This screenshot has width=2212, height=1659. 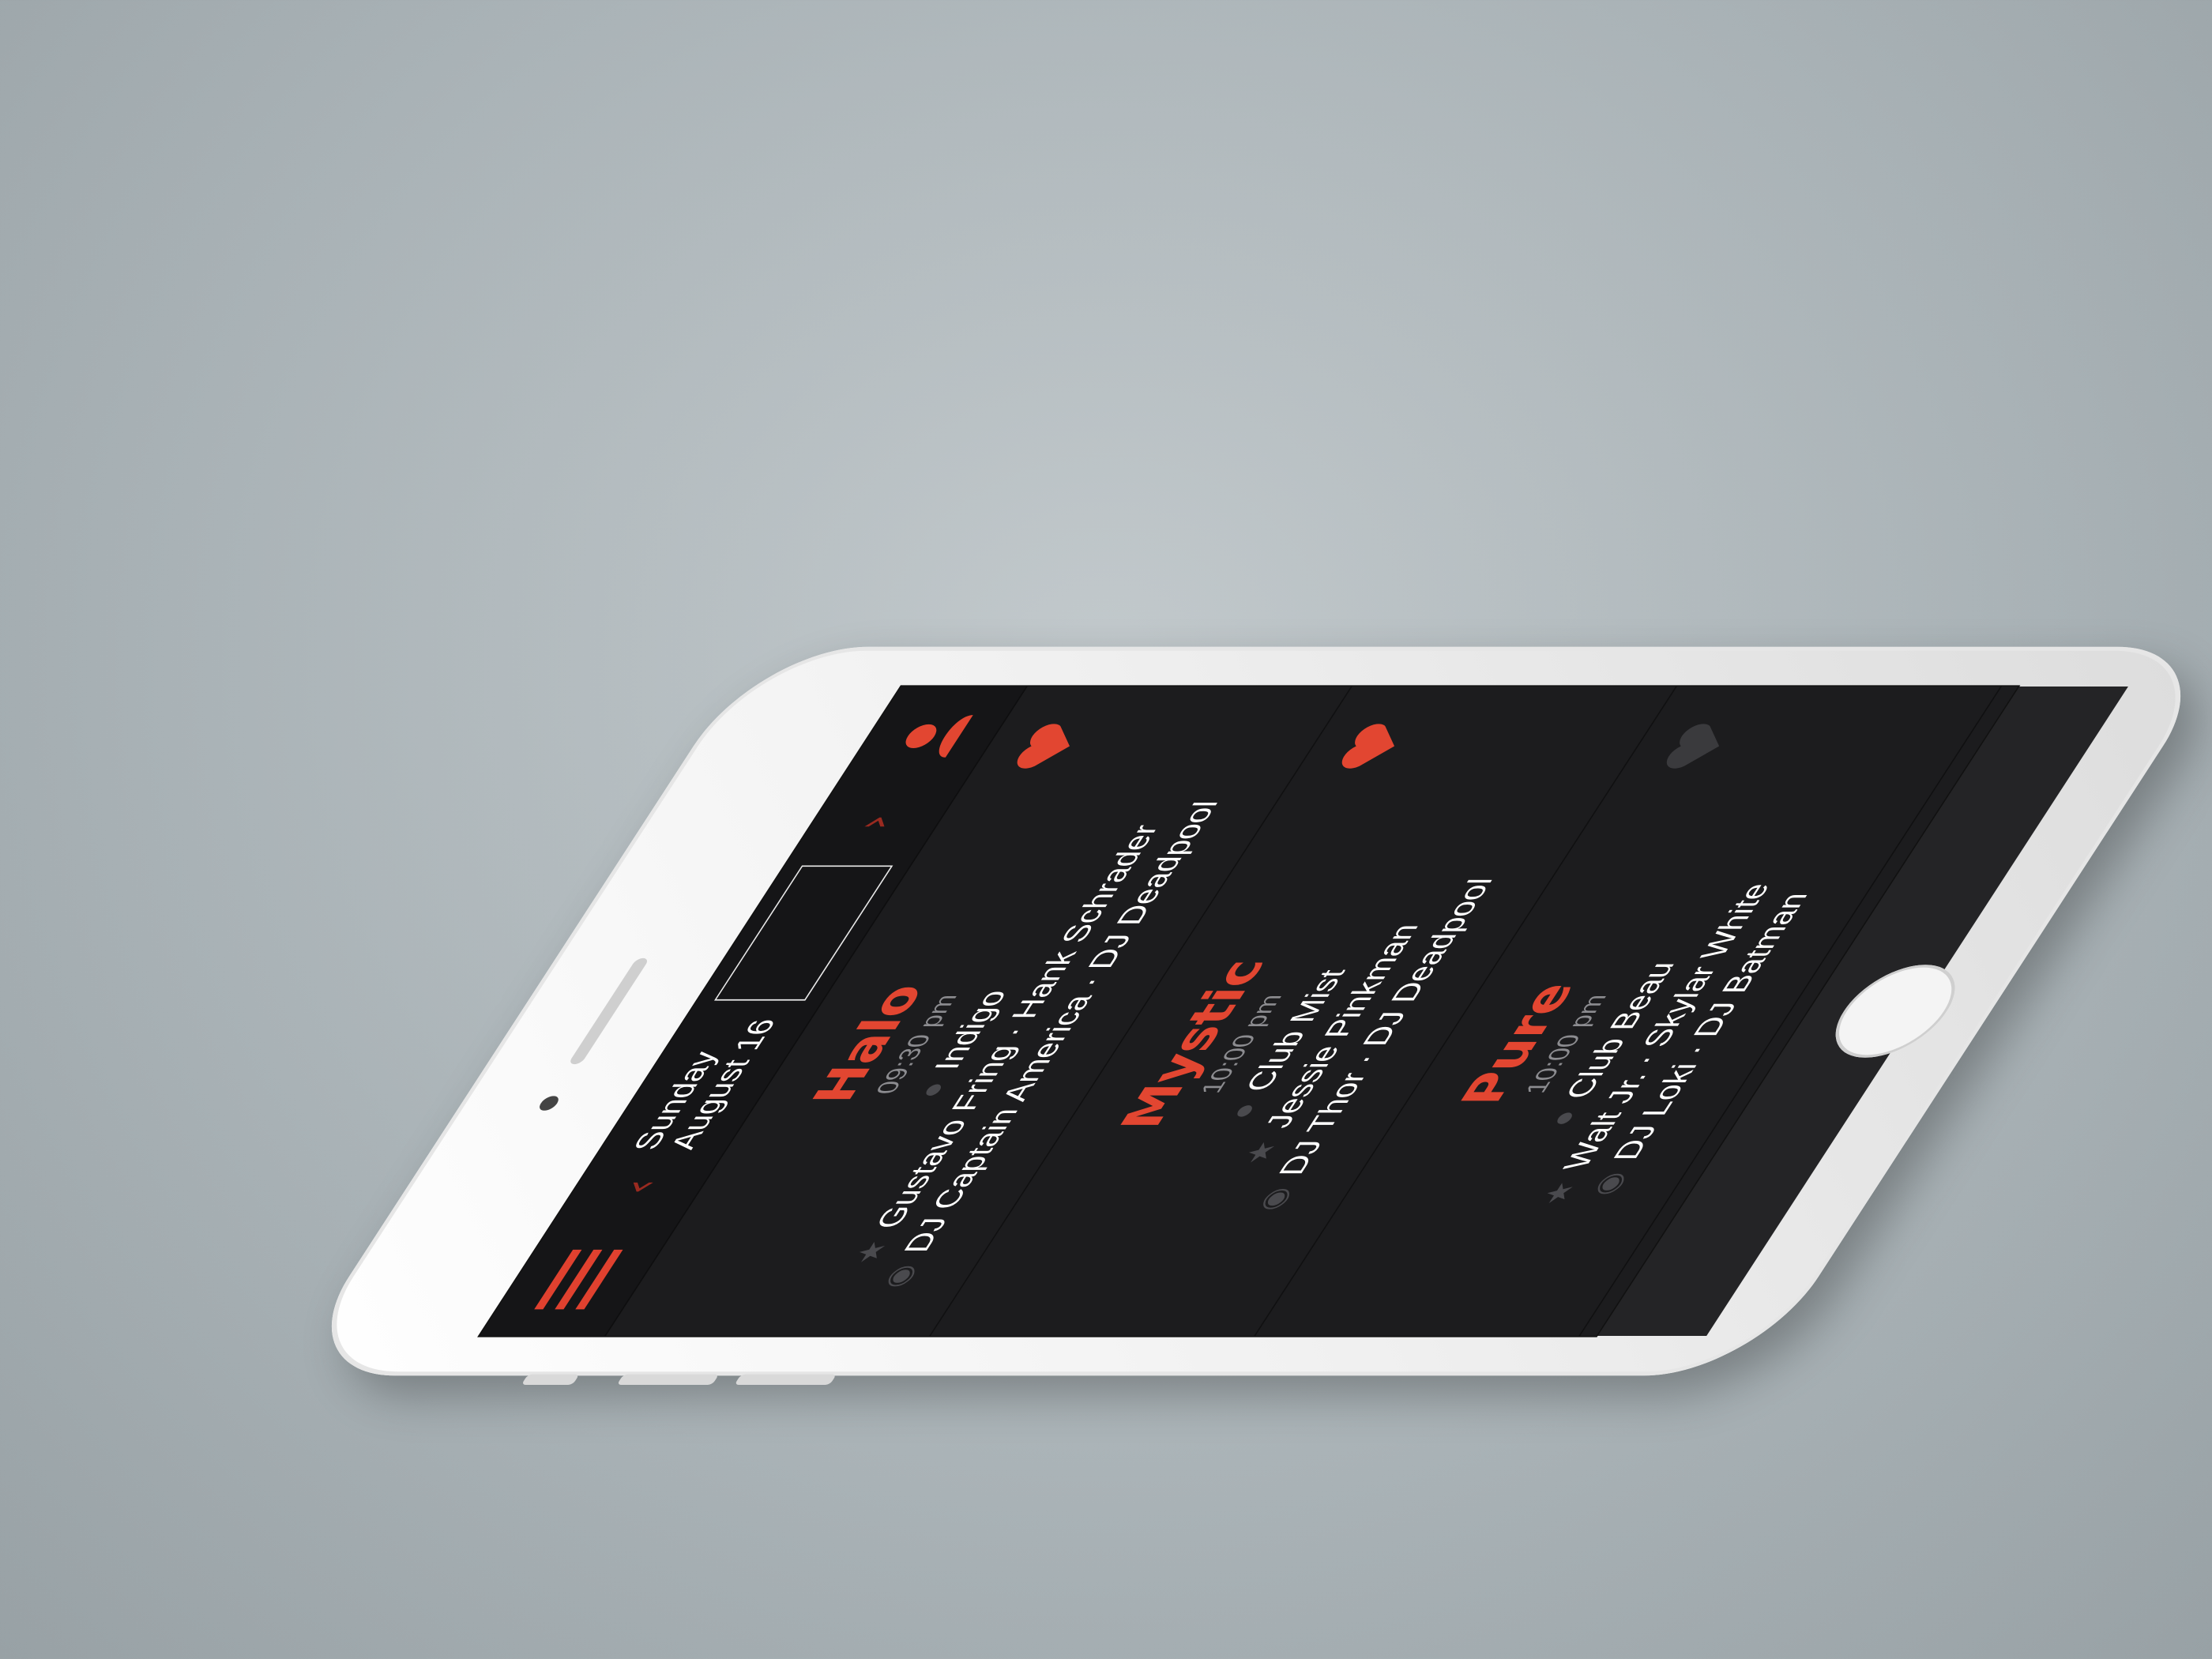 What do you see at coordinates (939, 737) in the screenshot?
I see `user-icon` at bounding box center [939, 737].